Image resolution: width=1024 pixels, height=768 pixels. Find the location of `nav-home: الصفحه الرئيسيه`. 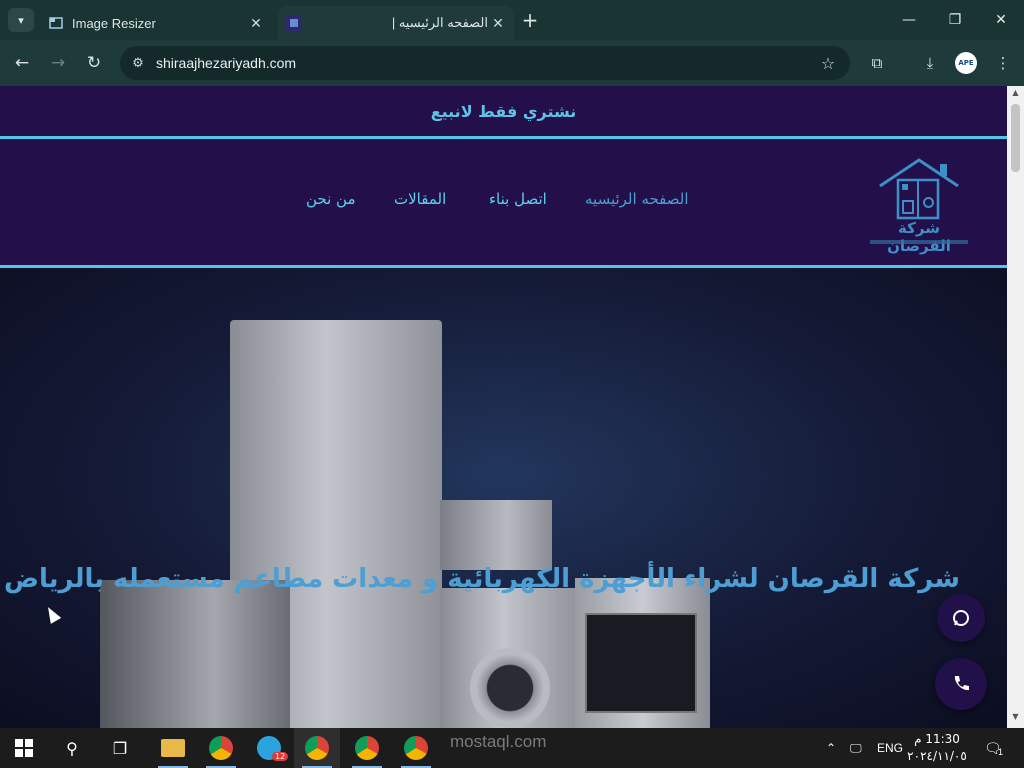

nav-home: الصفحه الرئيسيه is located at coordinates (637, 199).